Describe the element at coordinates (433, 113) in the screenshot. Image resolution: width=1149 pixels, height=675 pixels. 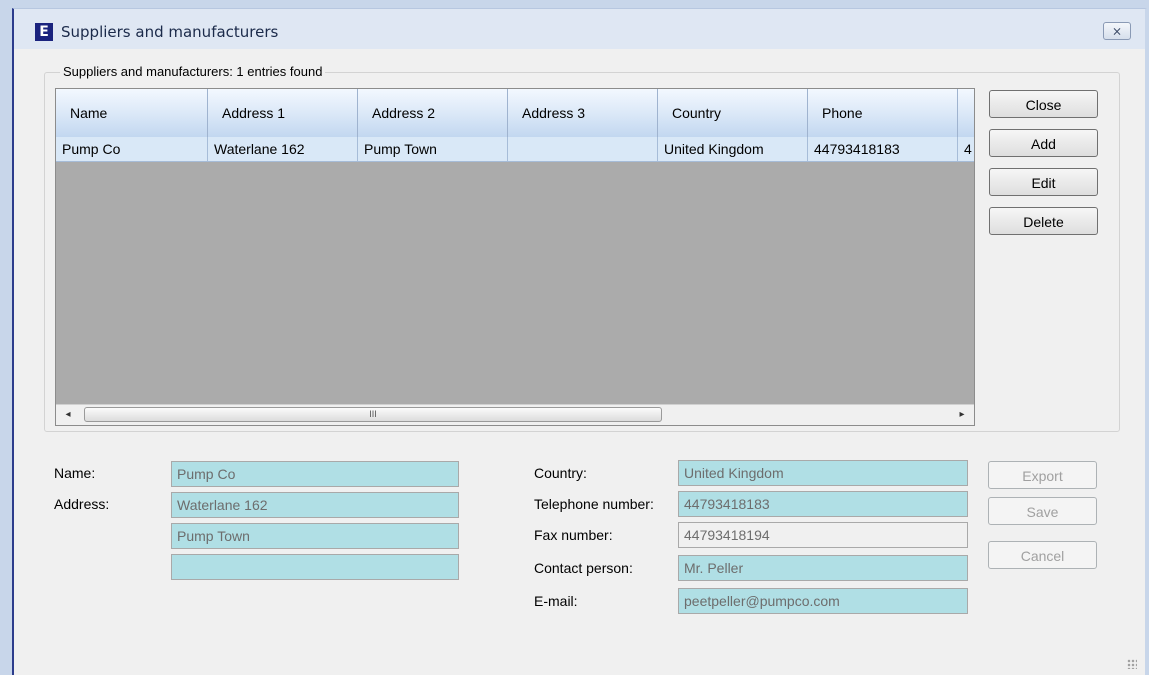
I see `column-header-address-2: Address 2` at that location.